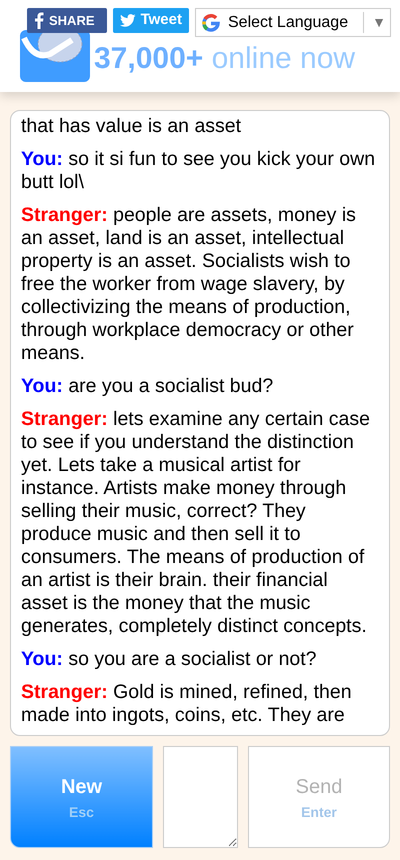  What do you see at coordinates (81, 797) in the screenshot?
I see `new-button: New Esc` at bounding box center [81, 797].